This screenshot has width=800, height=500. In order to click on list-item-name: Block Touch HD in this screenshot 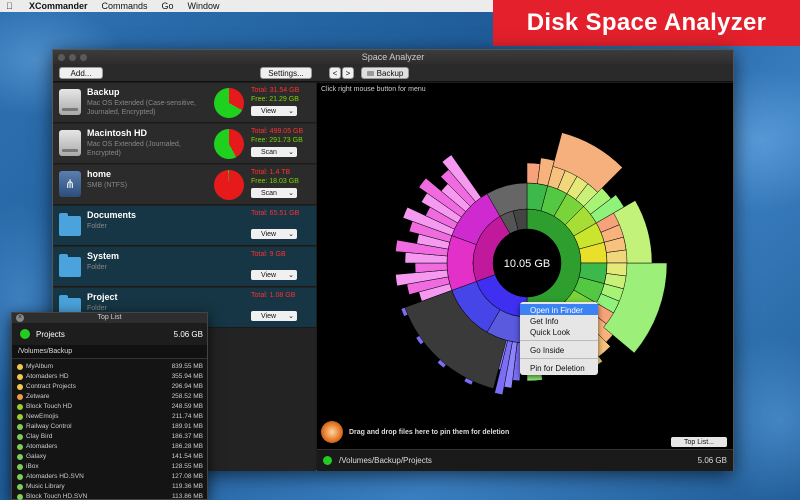, I will do `click(49, 406)`.